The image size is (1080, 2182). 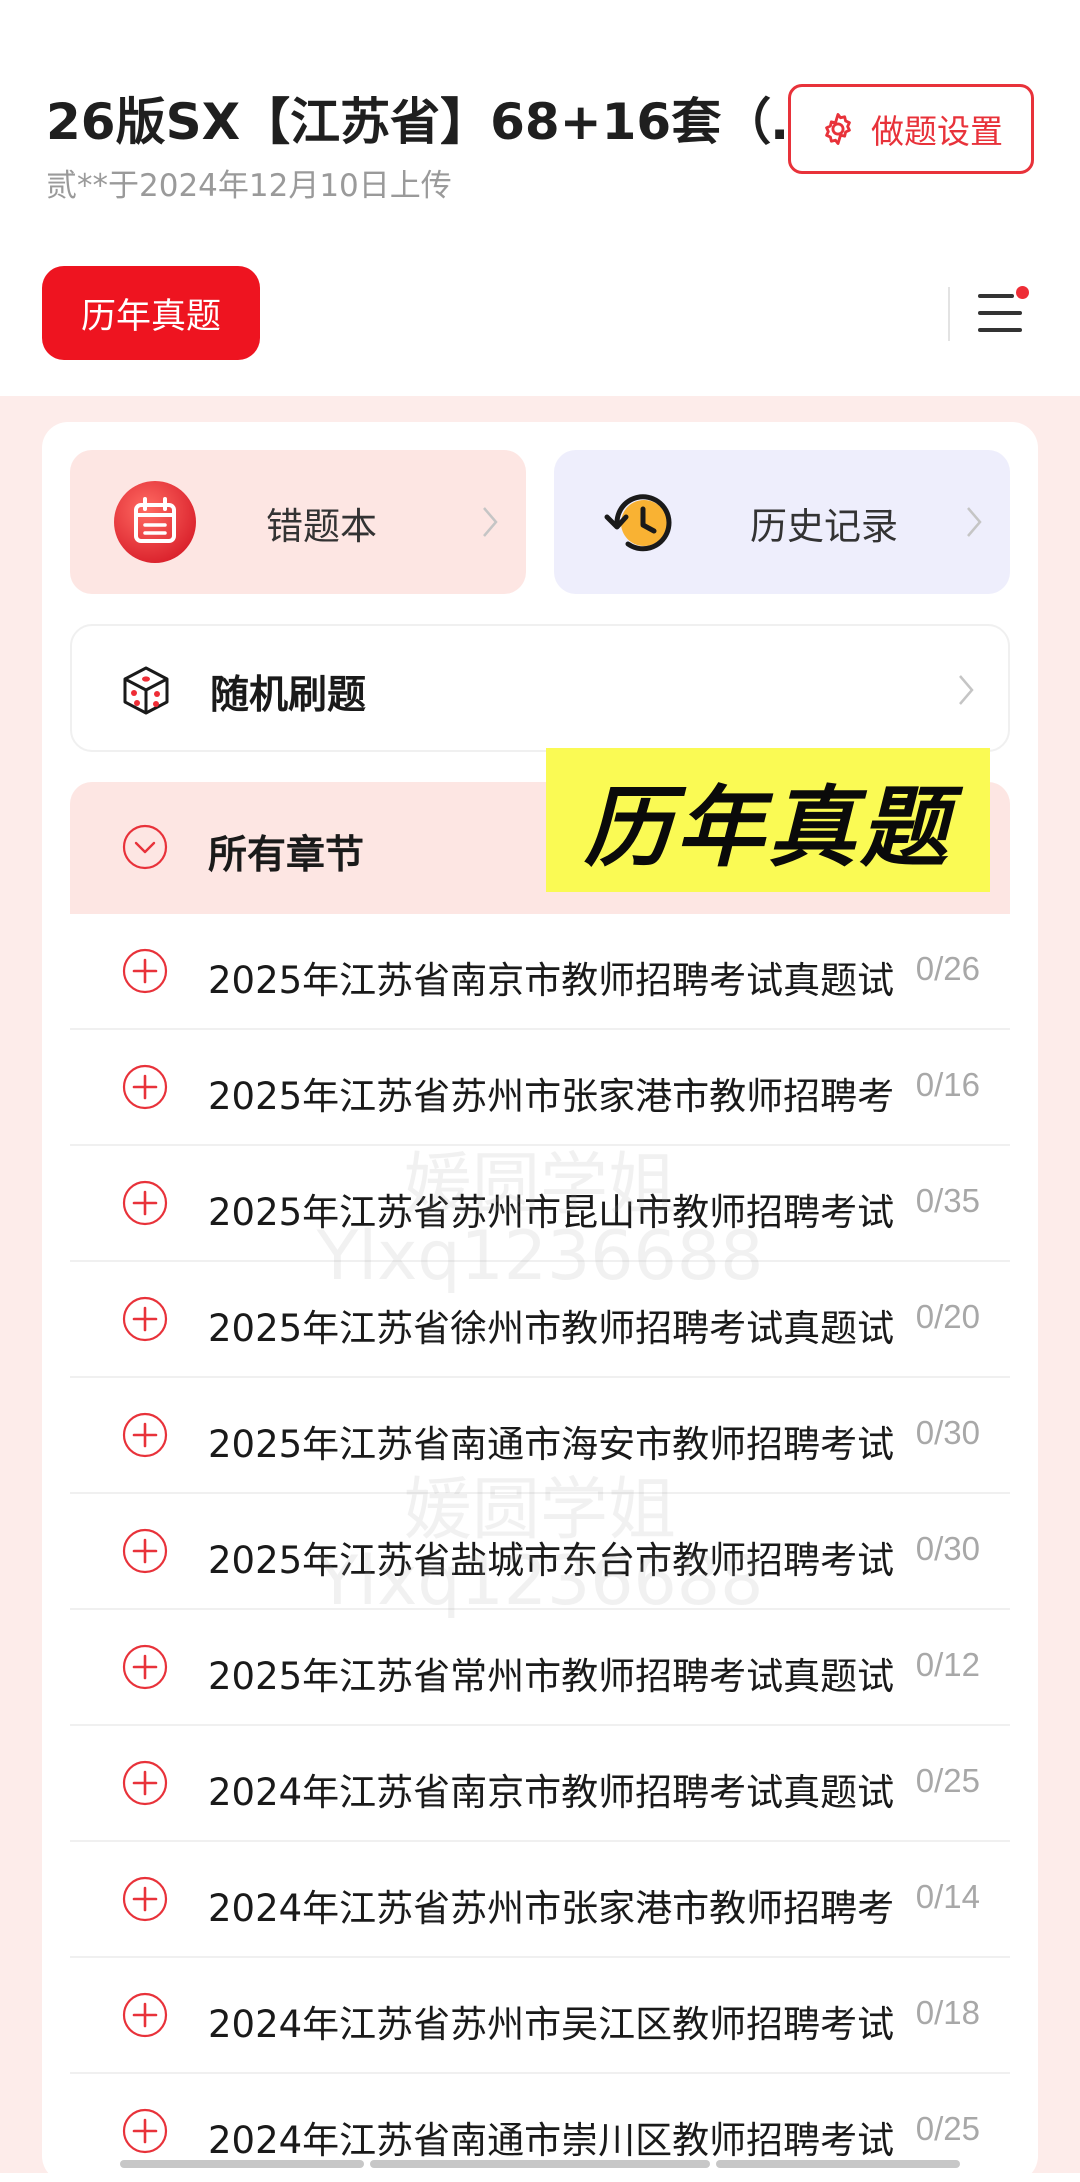 I want to click on chapter-progress: 0/18, so click(x=943, y=2013).